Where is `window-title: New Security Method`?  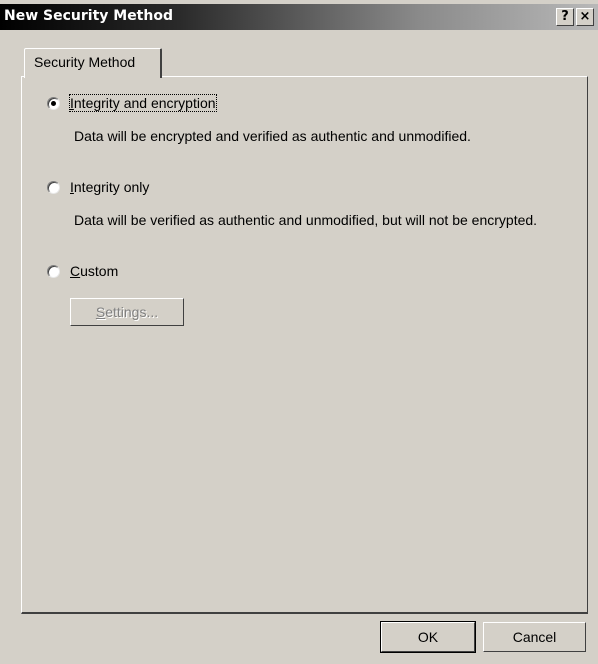 window-title: New Security Method is located at coordinates (88, 16).